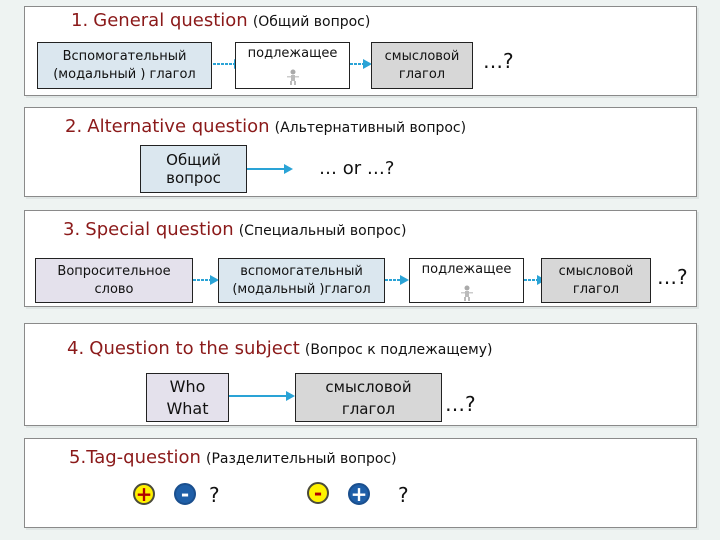 The width and height of the screenshot is (720, 540). What do you see at coordinates (301, 459) in the screenshot?
I see `title-russian: (Разделительный вопрос)` at bounding box center [301, 459].